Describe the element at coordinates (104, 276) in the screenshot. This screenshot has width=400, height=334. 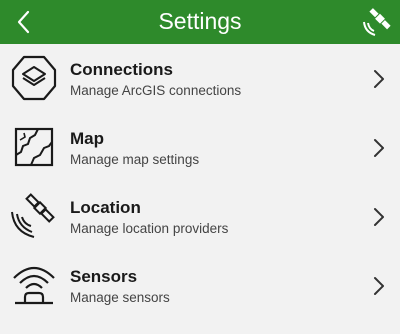
I see `item-label: Sensors` at that location.